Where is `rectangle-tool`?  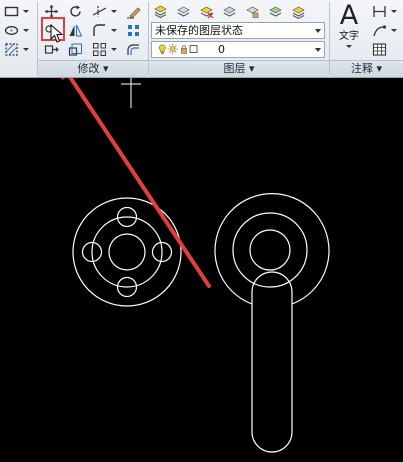
rectangle-tool is located at coordinates (11, 11).